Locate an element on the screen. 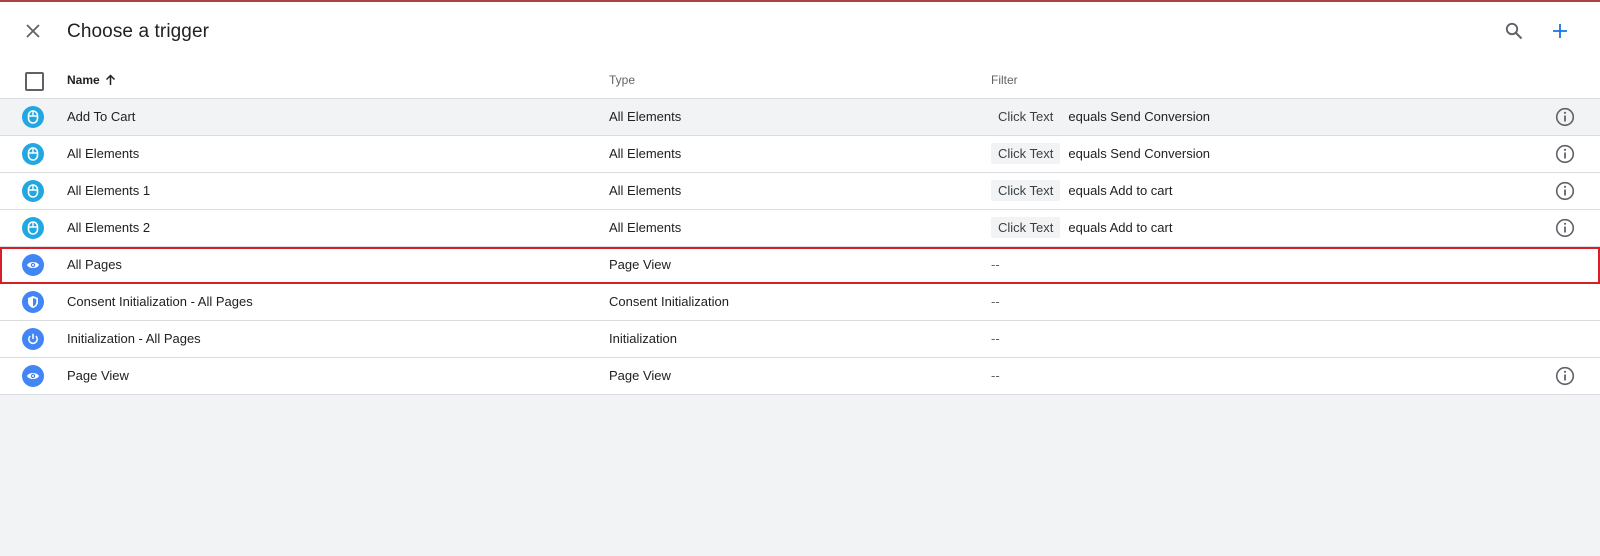 The height and width of the screenshot is (556, 1600). trigger-name: All Elements is located at coordinates (103, 153).